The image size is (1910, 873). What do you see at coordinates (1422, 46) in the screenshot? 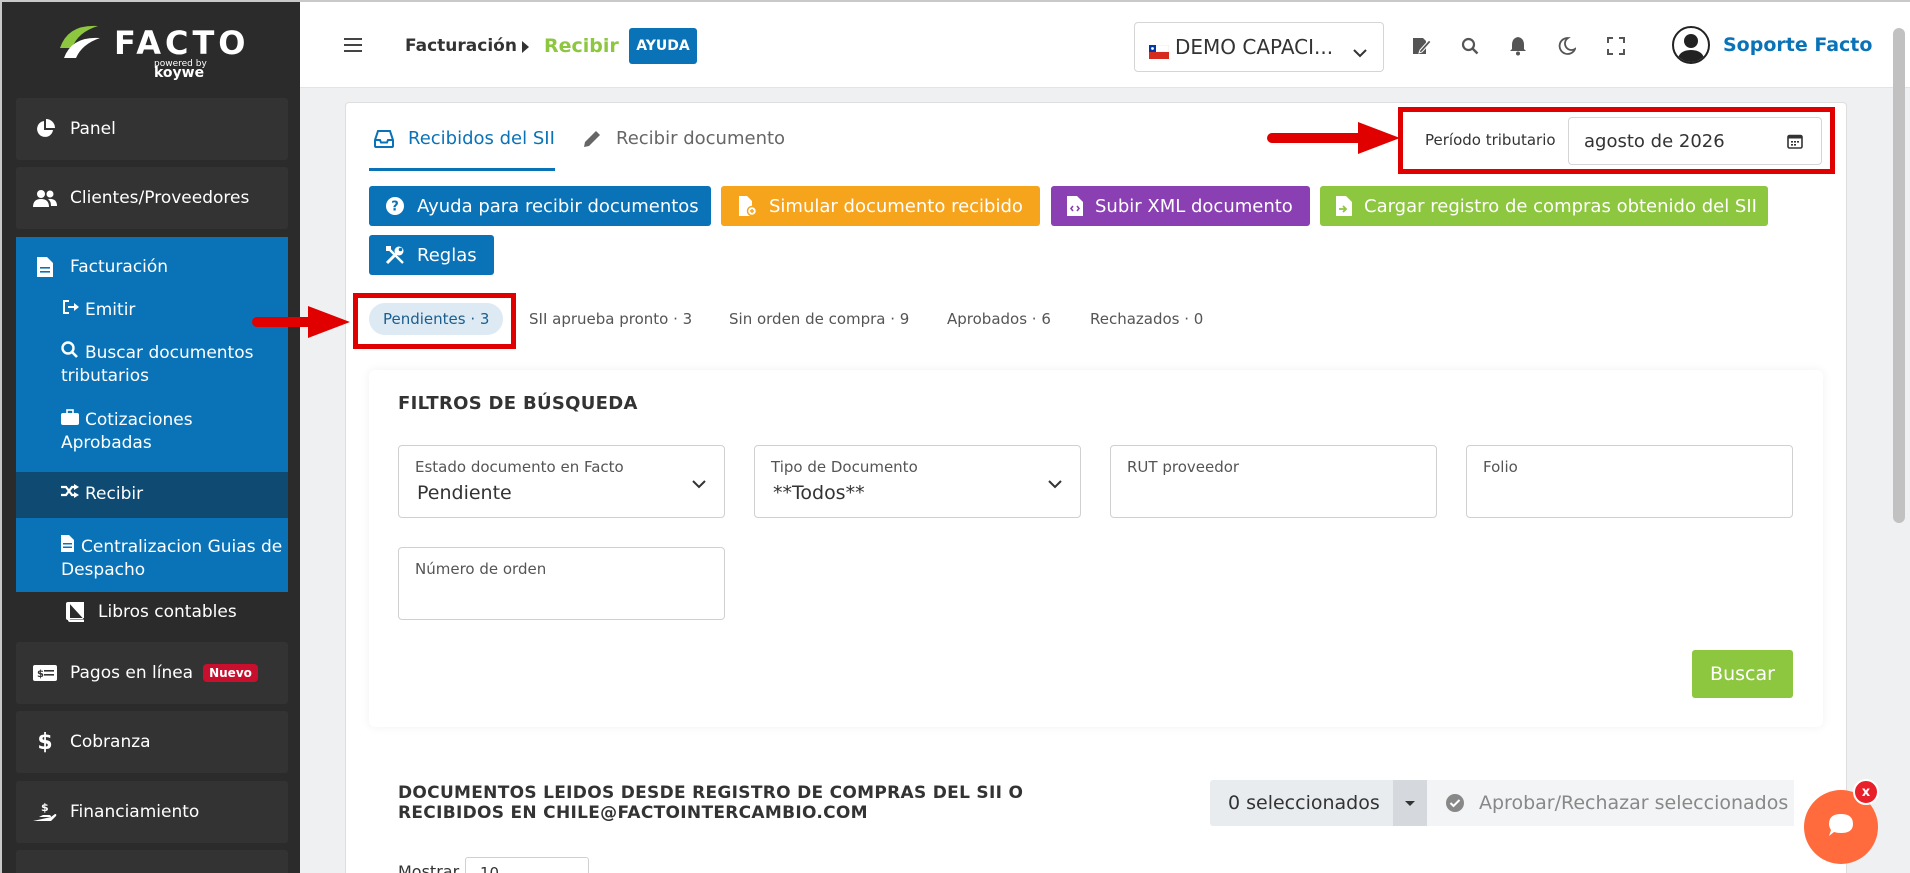
I see `sign-document-icon` at bounding box center [1422, 46].